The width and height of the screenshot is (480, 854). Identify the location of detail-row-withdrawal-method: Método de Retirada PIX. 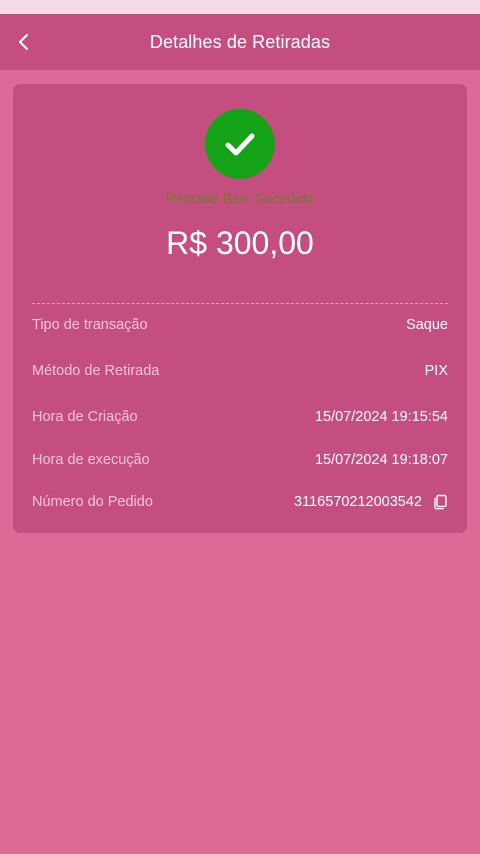
(240, 371).